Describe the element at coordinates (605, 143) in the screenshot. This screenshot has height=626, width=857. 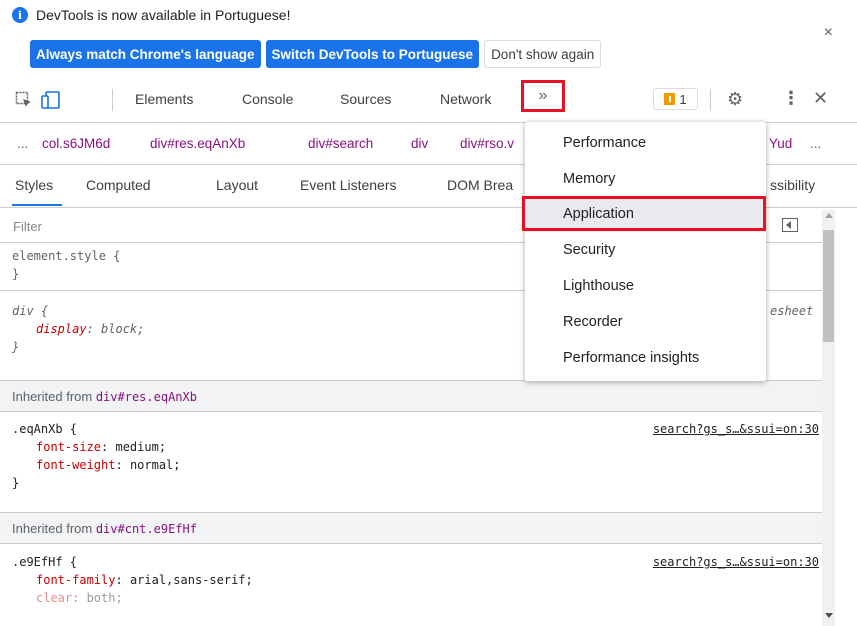
I see `menu-item-label: Performance` at that location.